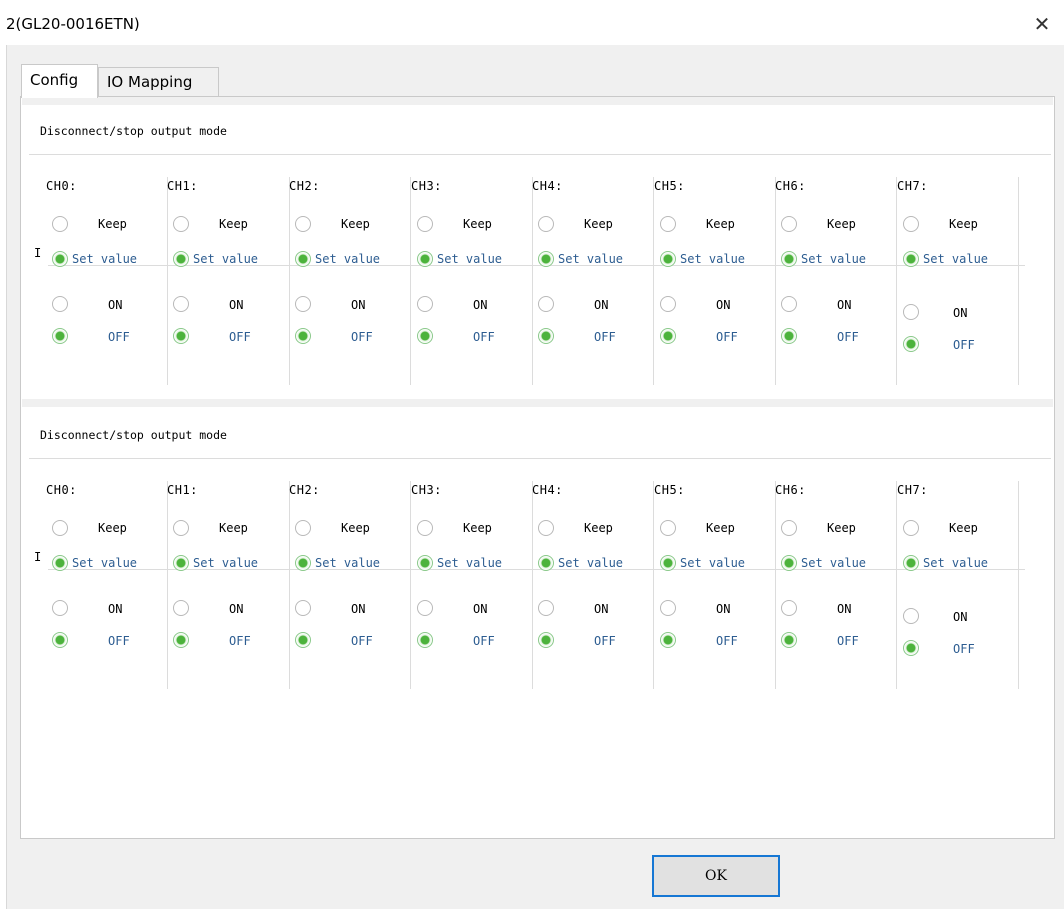 This screenshot has width=1064, height=909. What do you see at coordinates (537, 101) in the screenshot?
I see `divider-band` at bounding box center [537, 101].